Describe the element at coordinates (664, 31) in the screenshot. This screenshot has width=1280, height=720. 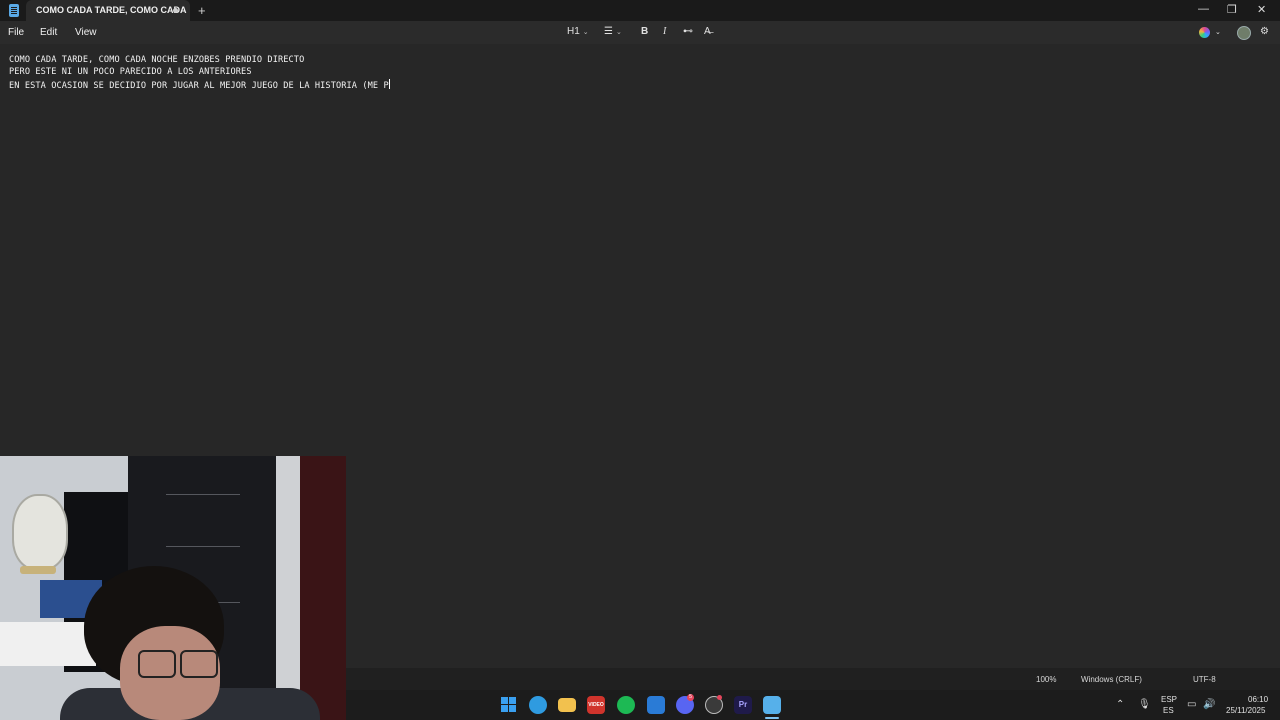
I see `italic-button: I` at that location.